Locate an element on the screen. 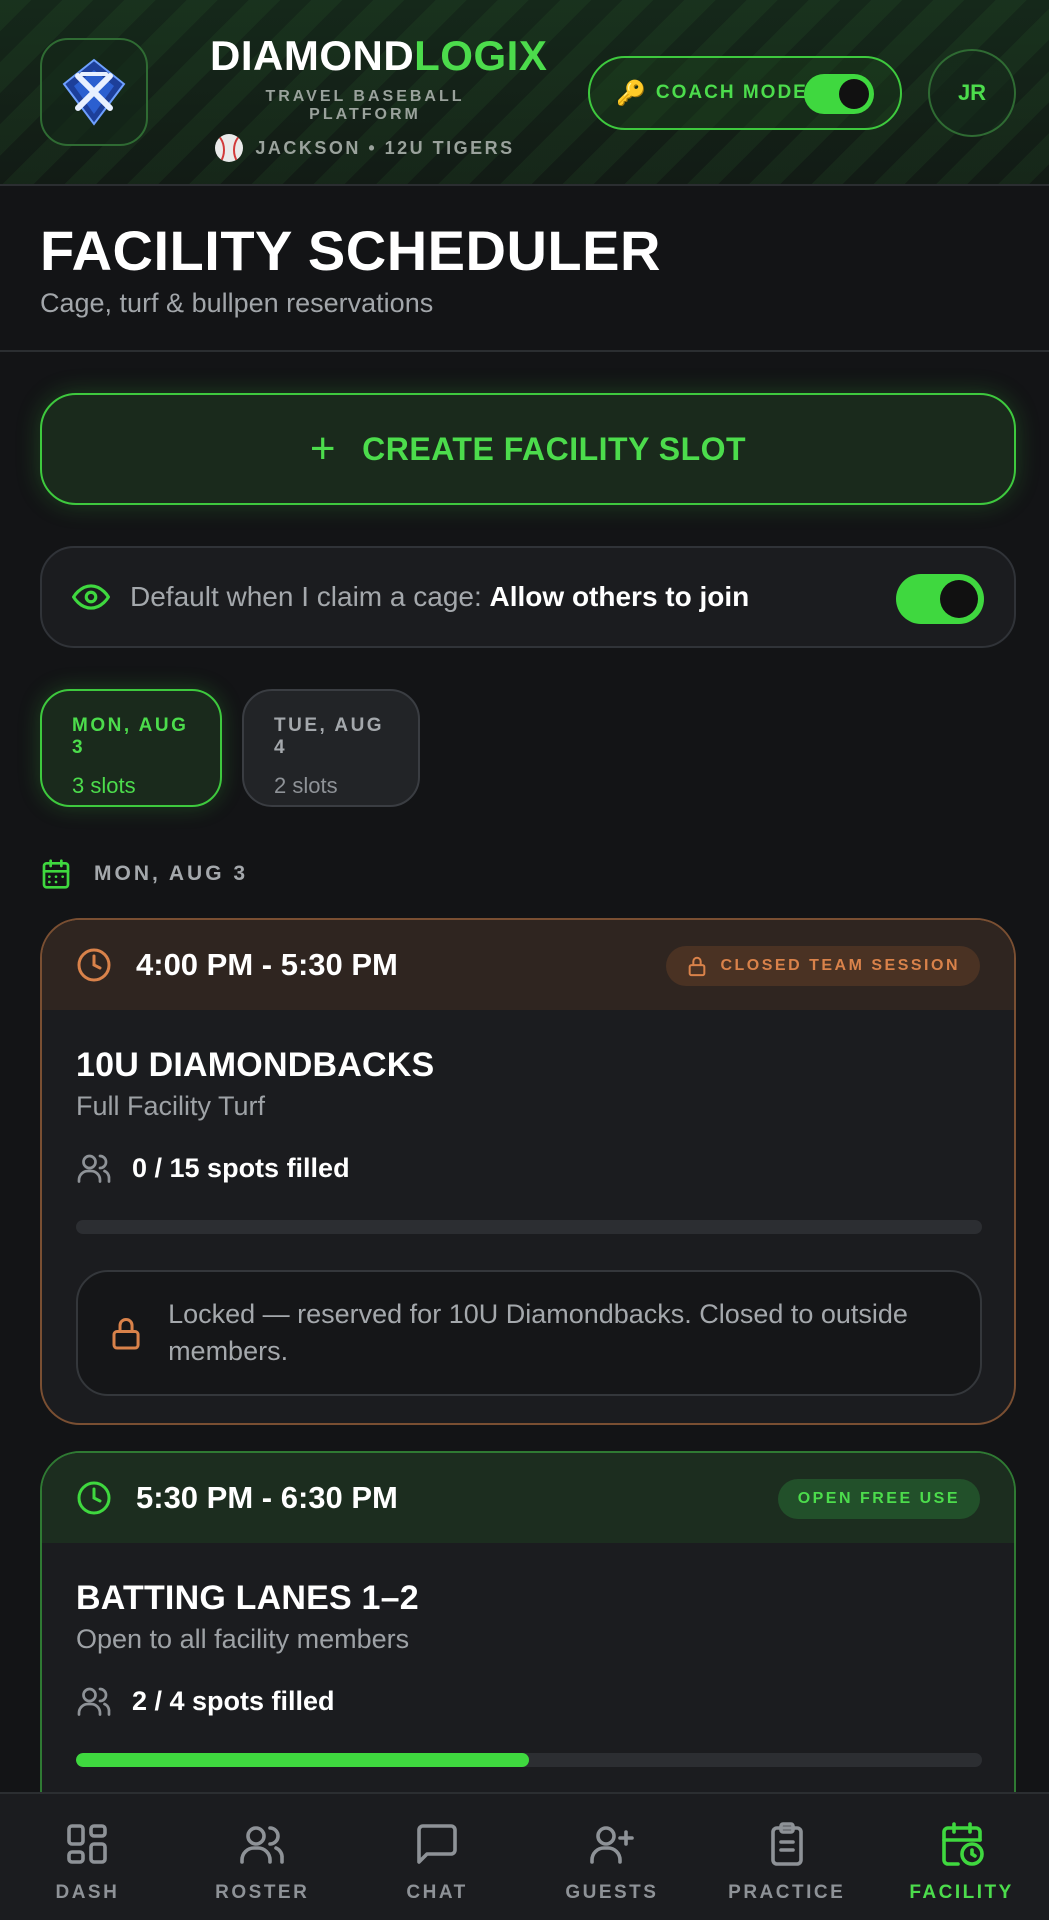 This screenshot has width=1049, height=1920. nav-facility: FACILITY is located at coordinates (961, 1857).